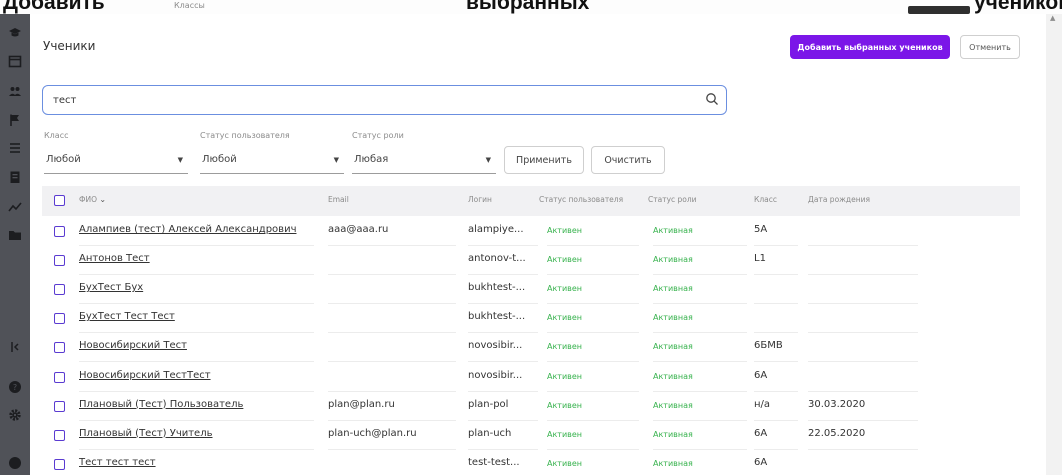 This screenshot has height=475, width=1062. I want to click on scrollbar: ▲, so click(1054, 244).